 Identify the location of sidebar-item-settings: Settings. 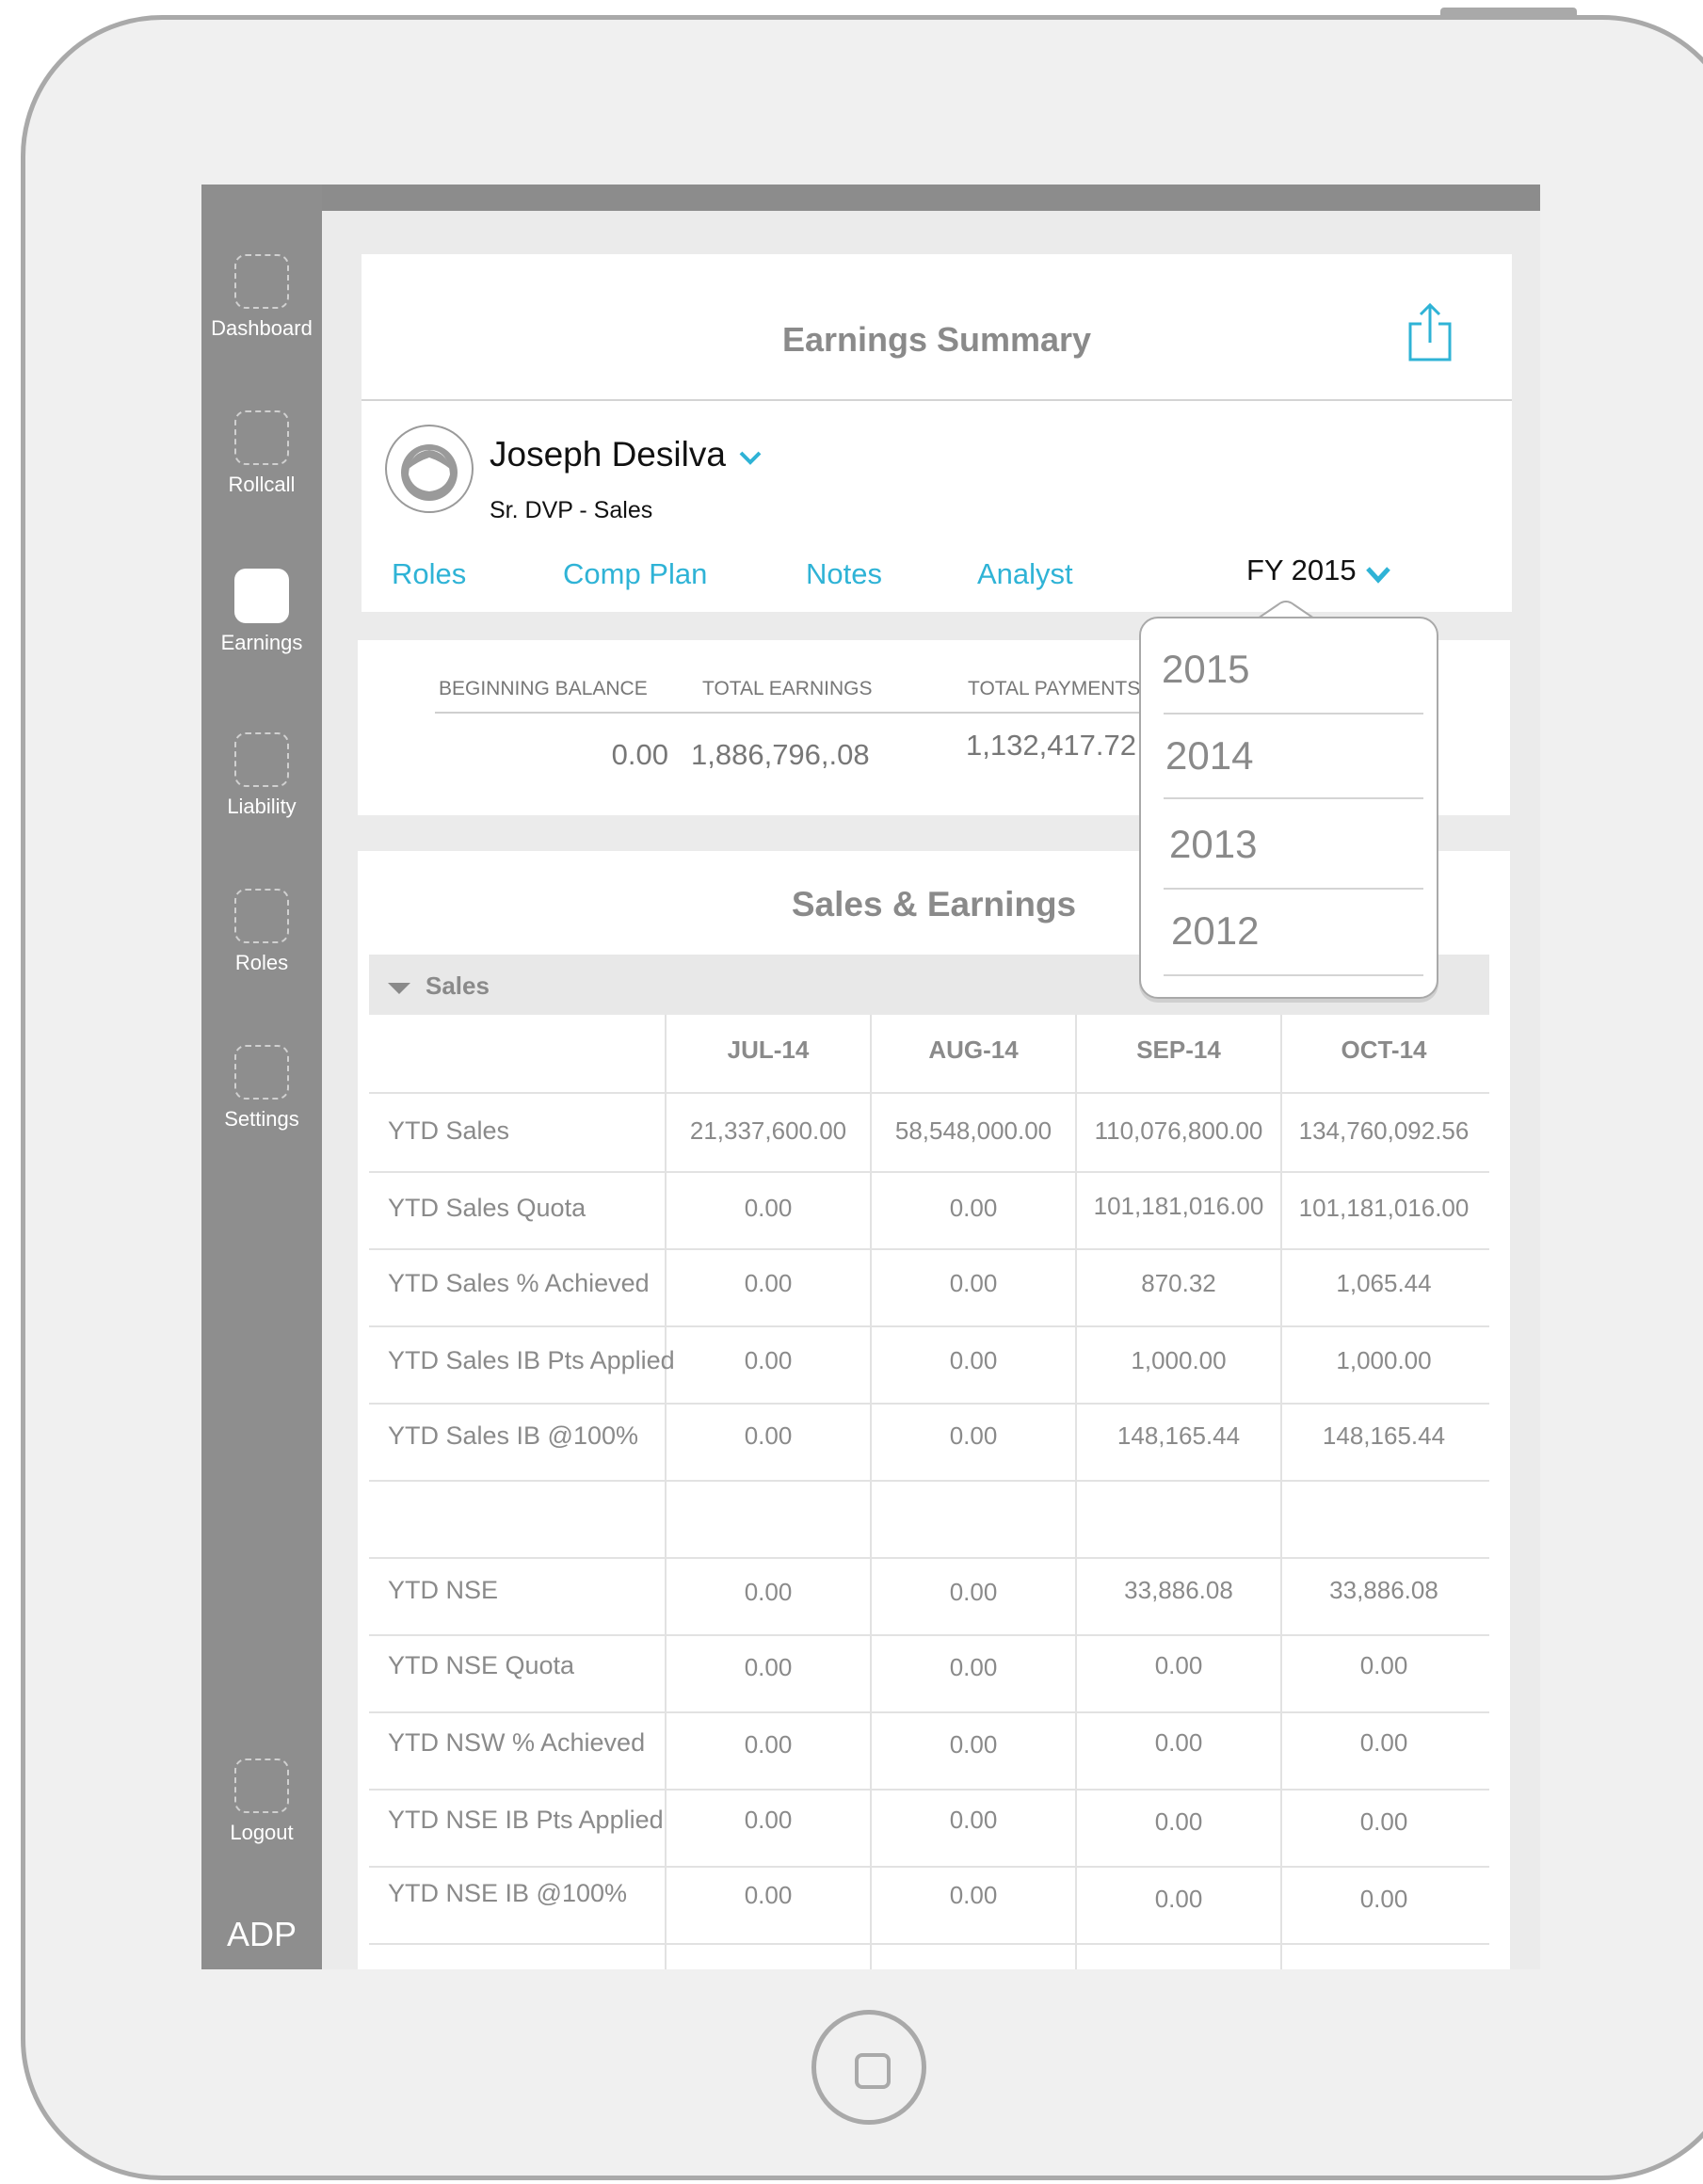
(261, 1088).